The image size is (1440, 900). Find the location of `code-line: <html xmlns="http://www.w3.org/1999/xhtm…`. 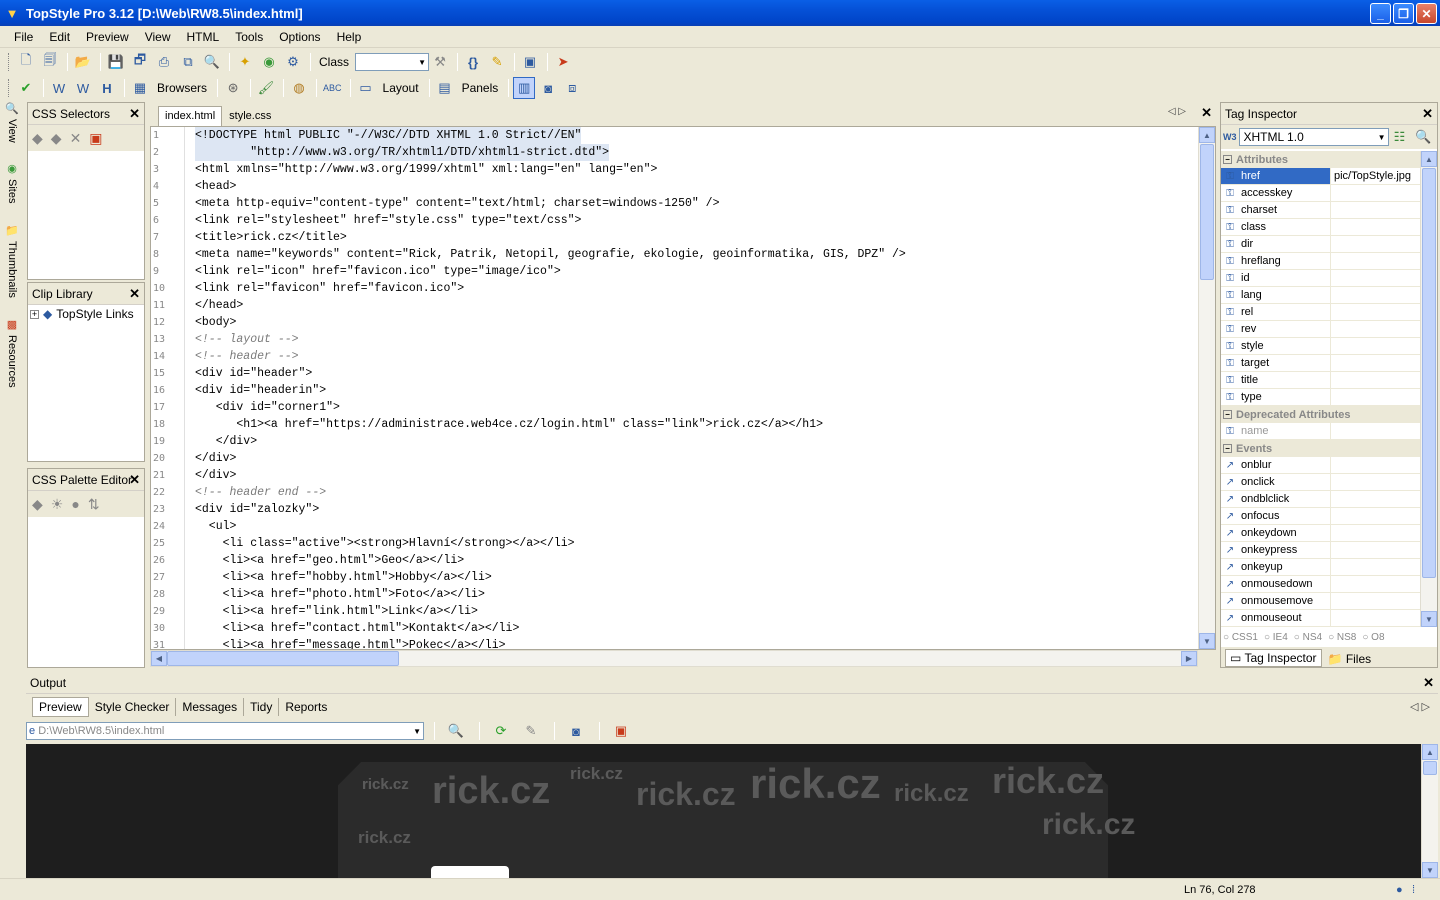

code-line: <html xmlns="http://www.w3.org/1999/xhtm… is located at coordinates (426, 169).